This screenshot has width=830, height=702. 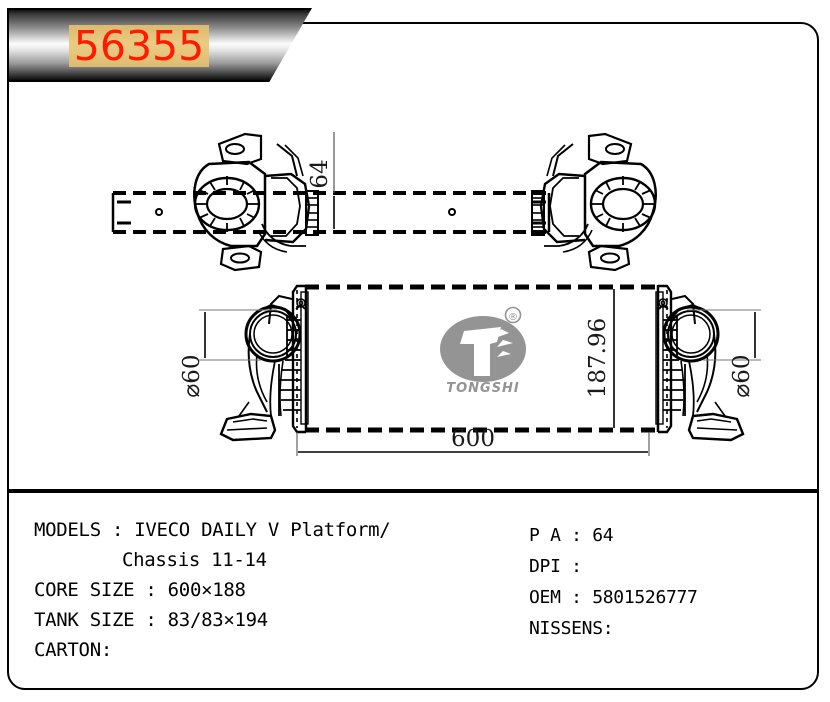 I want to click on dimension-label-right-port: ⌀60, so click(x=742, y=375).